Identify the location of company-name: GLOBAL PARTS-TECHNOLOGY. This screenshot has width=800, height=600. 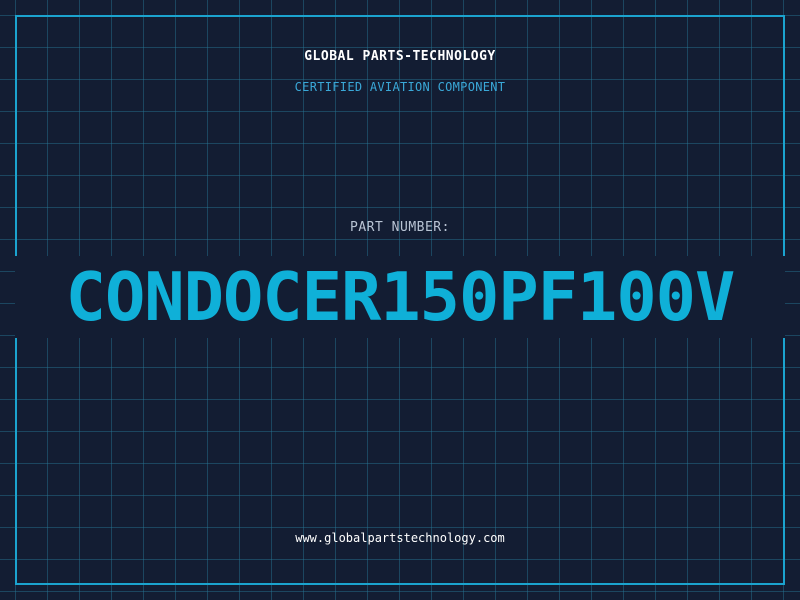
(400, 56).